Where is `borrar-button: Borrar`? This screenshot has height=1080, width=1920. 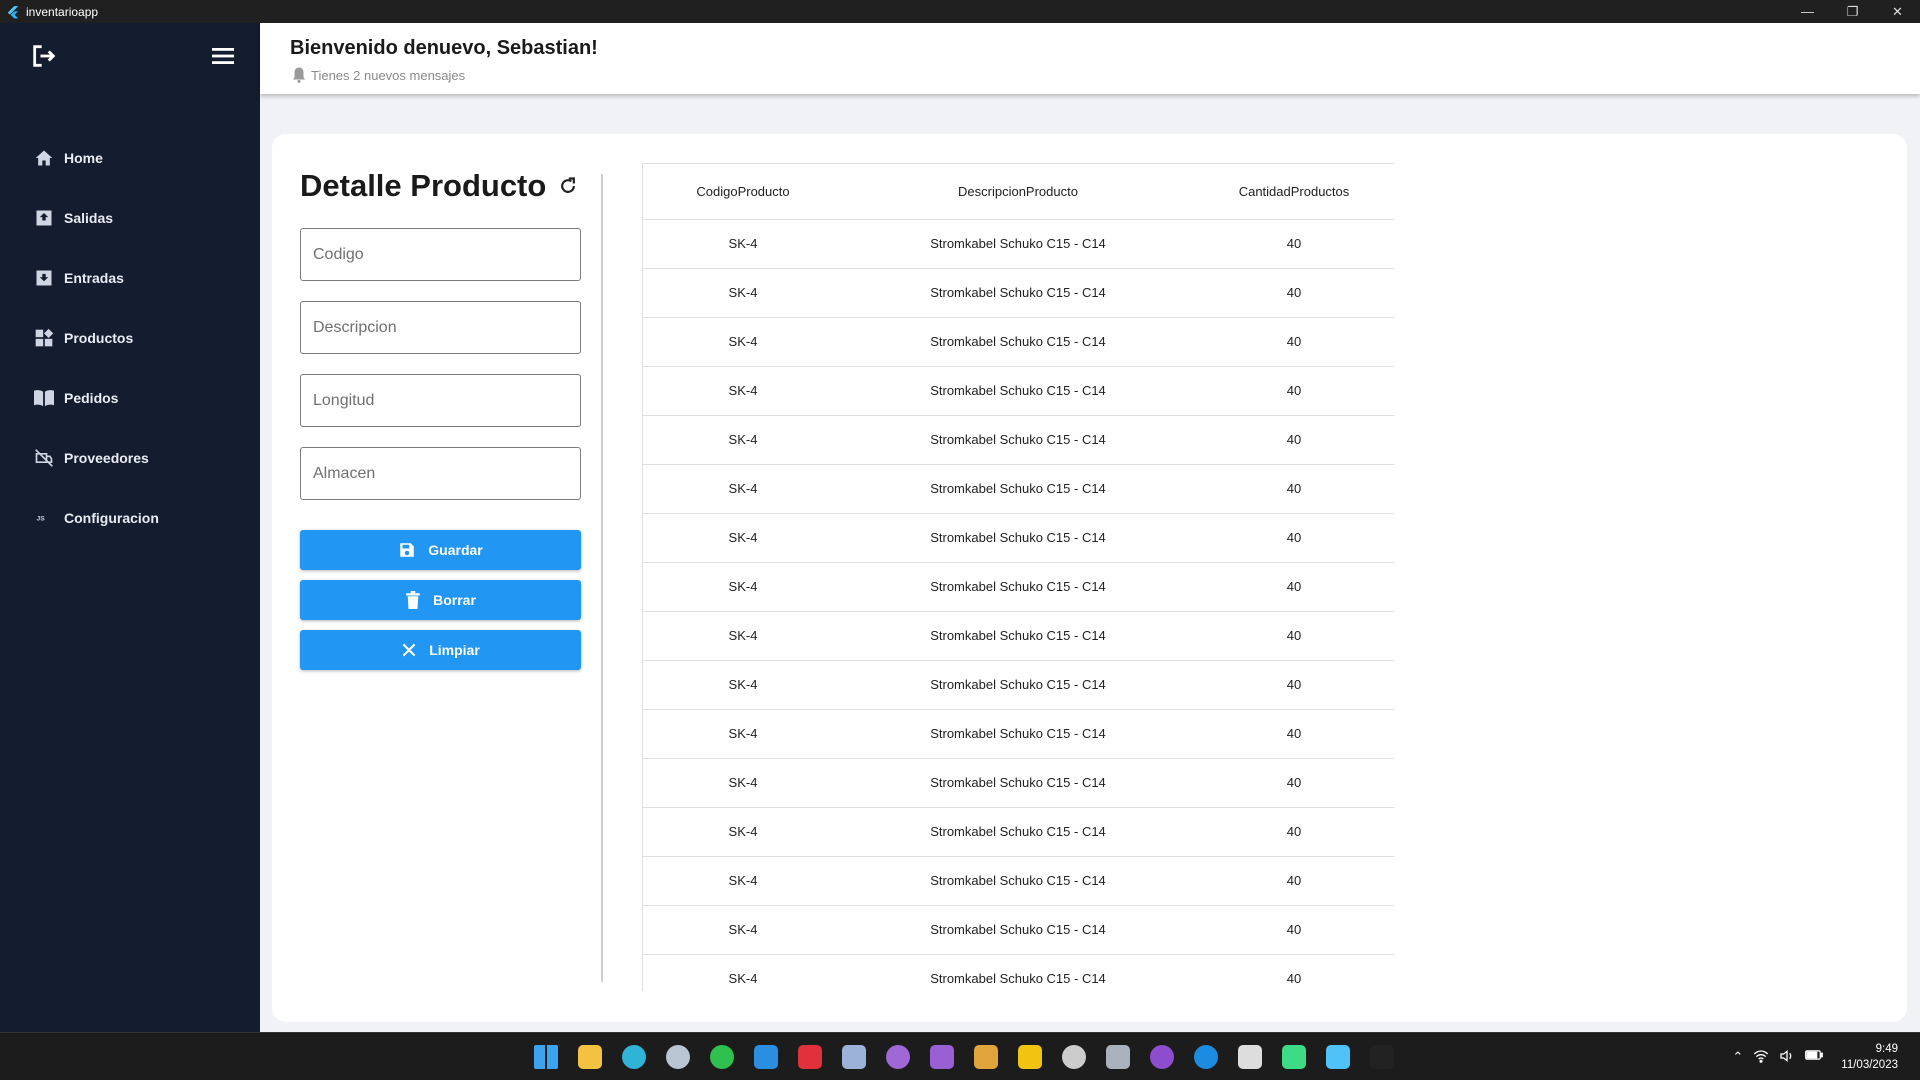 borrar-button: Borrar is located at coordinates (440, 600).